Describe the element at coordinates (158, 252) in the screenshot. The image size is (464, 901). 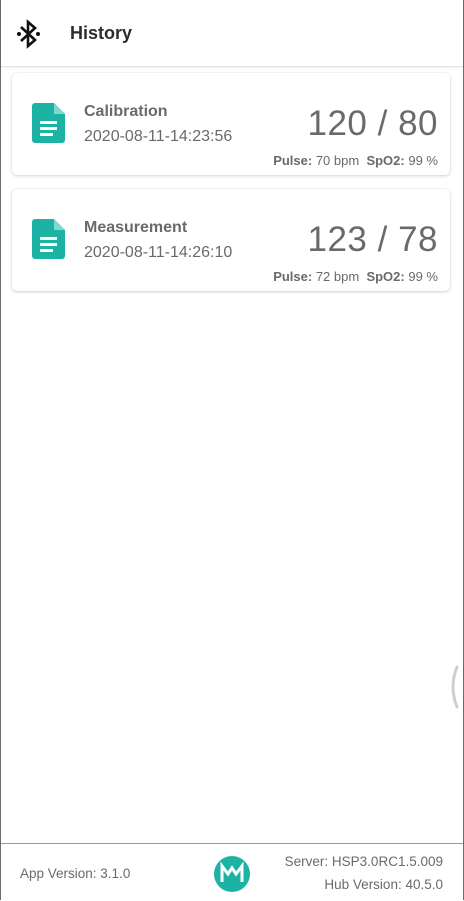
I see `record-timestamp: 2020-08-11-14:26:10` at that location.